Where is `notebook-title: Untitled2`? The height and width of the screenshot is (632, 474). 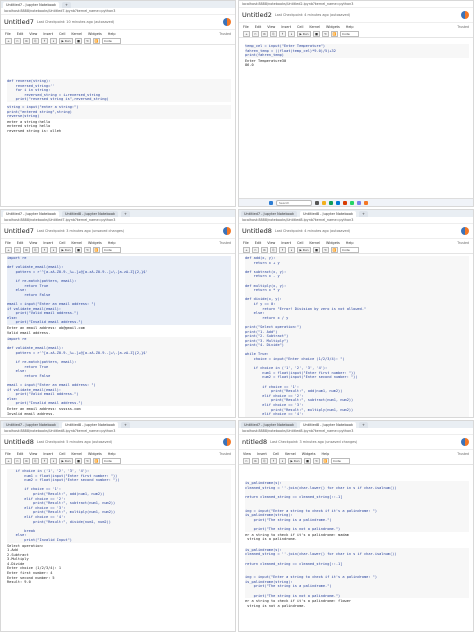
notebook-title: Untitled2 is located at coordinates (257, 15).